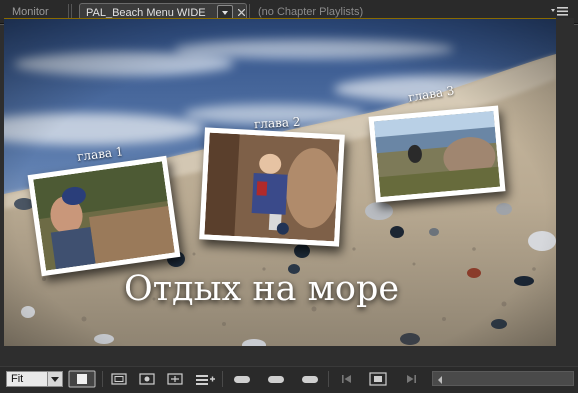  I want to click on fit-view-icon, so click(82, 379).